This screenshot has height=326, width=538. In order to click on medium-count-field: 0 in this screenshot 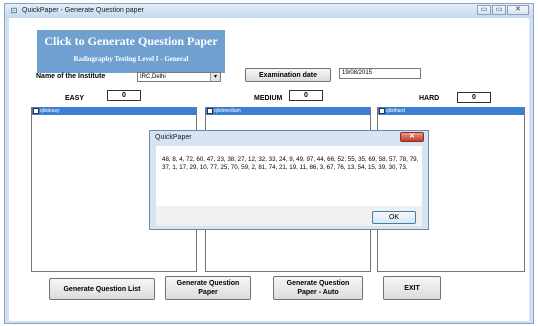, I will do `click(306, 95)`.